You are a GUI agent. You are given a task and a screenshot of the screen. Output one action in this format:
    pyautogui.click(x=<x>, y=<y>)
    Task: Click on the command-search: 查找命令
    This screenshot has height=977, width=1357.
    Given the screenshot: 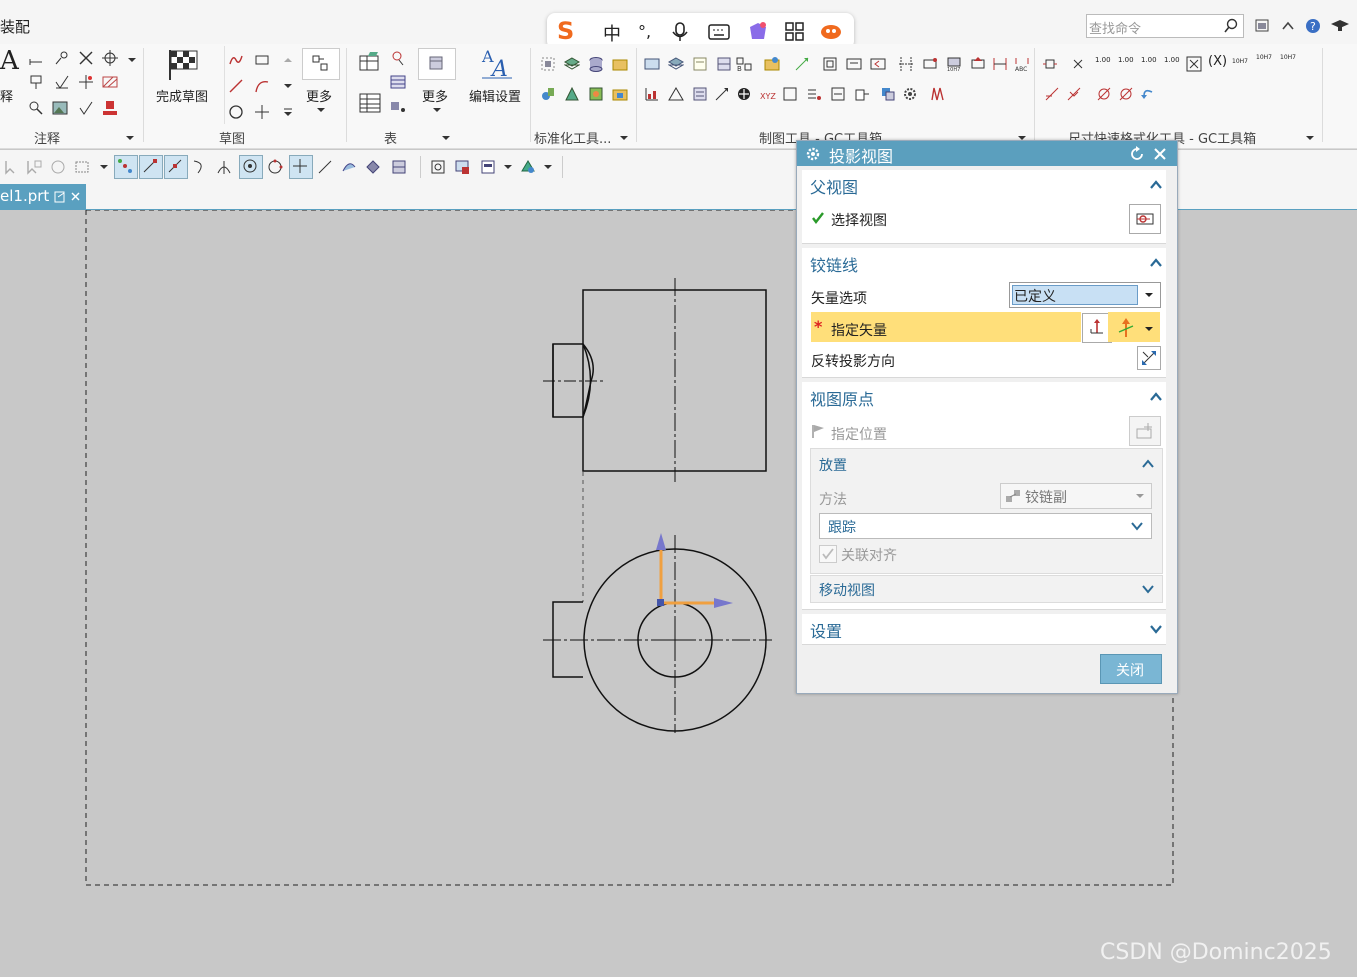 What is the action you would take?
    pyautogui.click(x=1165, y=26)
    